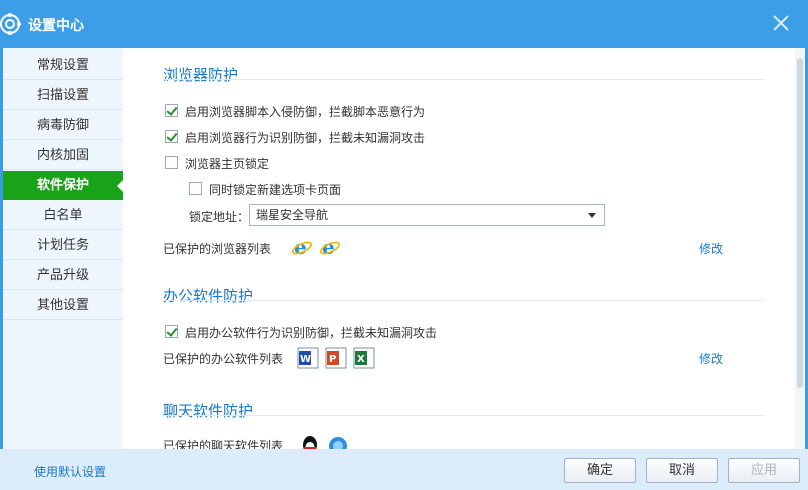 The image size is (808, 490). I want to click on sidebar-item-software-protection: 软件保护, so click(63, 185).